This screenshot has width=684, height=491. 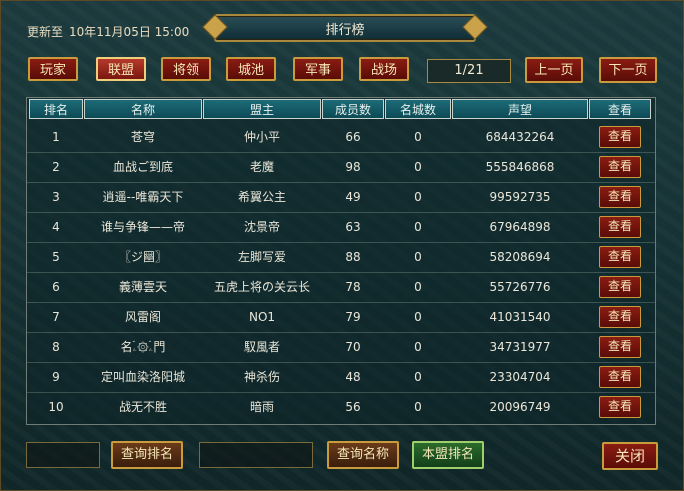 What do you see at coordinates (261, 407) in the screenshot?
I see `leader-cell: 暗雨` at bounding box center [261, 407].